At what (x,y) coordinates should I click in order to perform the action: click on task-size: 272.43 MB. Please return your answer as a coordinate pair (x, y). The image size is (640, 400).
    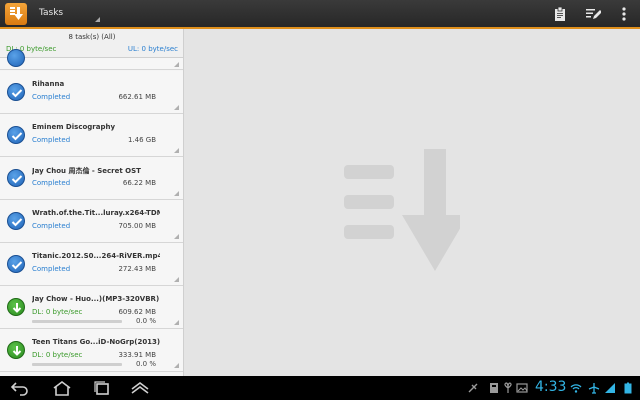
    Looking at the image, I should click on (137, 269).